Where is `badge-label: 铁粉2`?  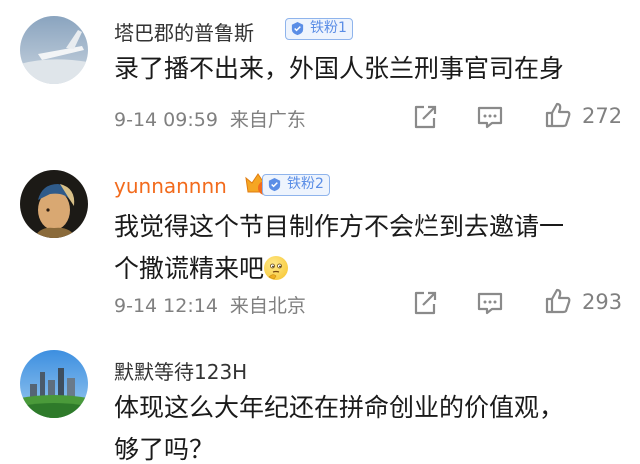 badge-label: 铁粉2 is located at coordinates (305, 184).